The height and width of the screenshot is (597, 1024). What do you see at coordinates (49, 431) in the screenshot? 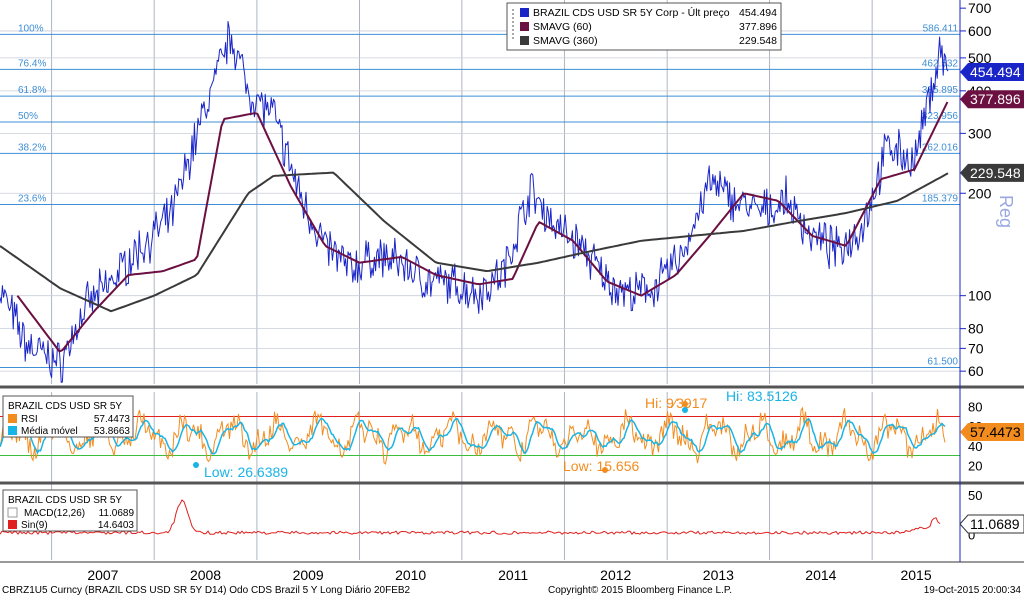
I see `legend-name: Média móvel` at bounding box center [49, 431].